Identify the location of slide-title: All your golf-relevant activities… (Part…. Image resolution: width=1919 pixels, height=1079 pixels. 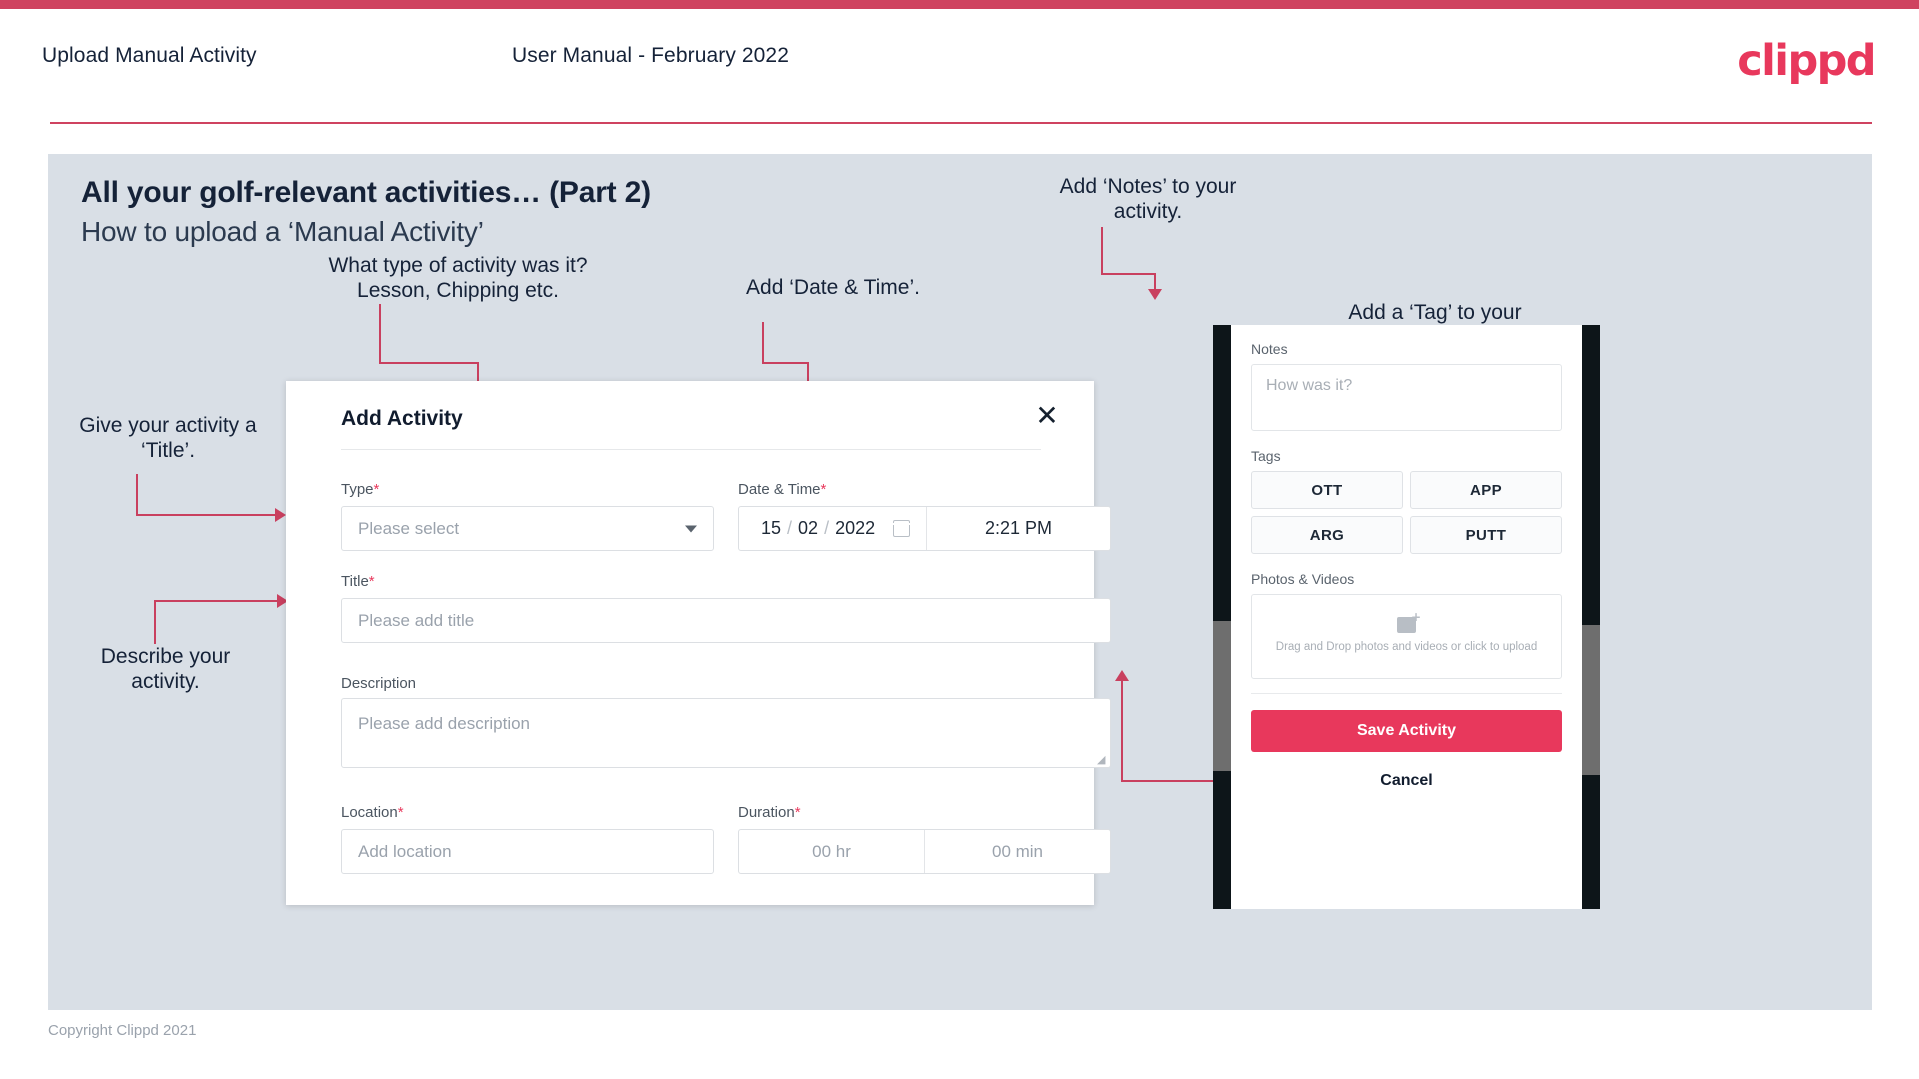
(366, 192).